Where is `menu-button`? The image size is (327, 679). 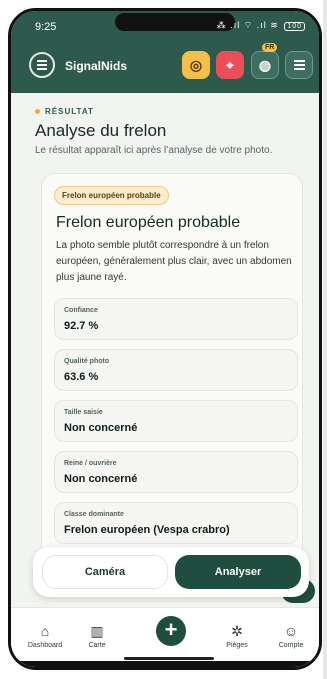 menu-button is located at coordinates (299, 65).